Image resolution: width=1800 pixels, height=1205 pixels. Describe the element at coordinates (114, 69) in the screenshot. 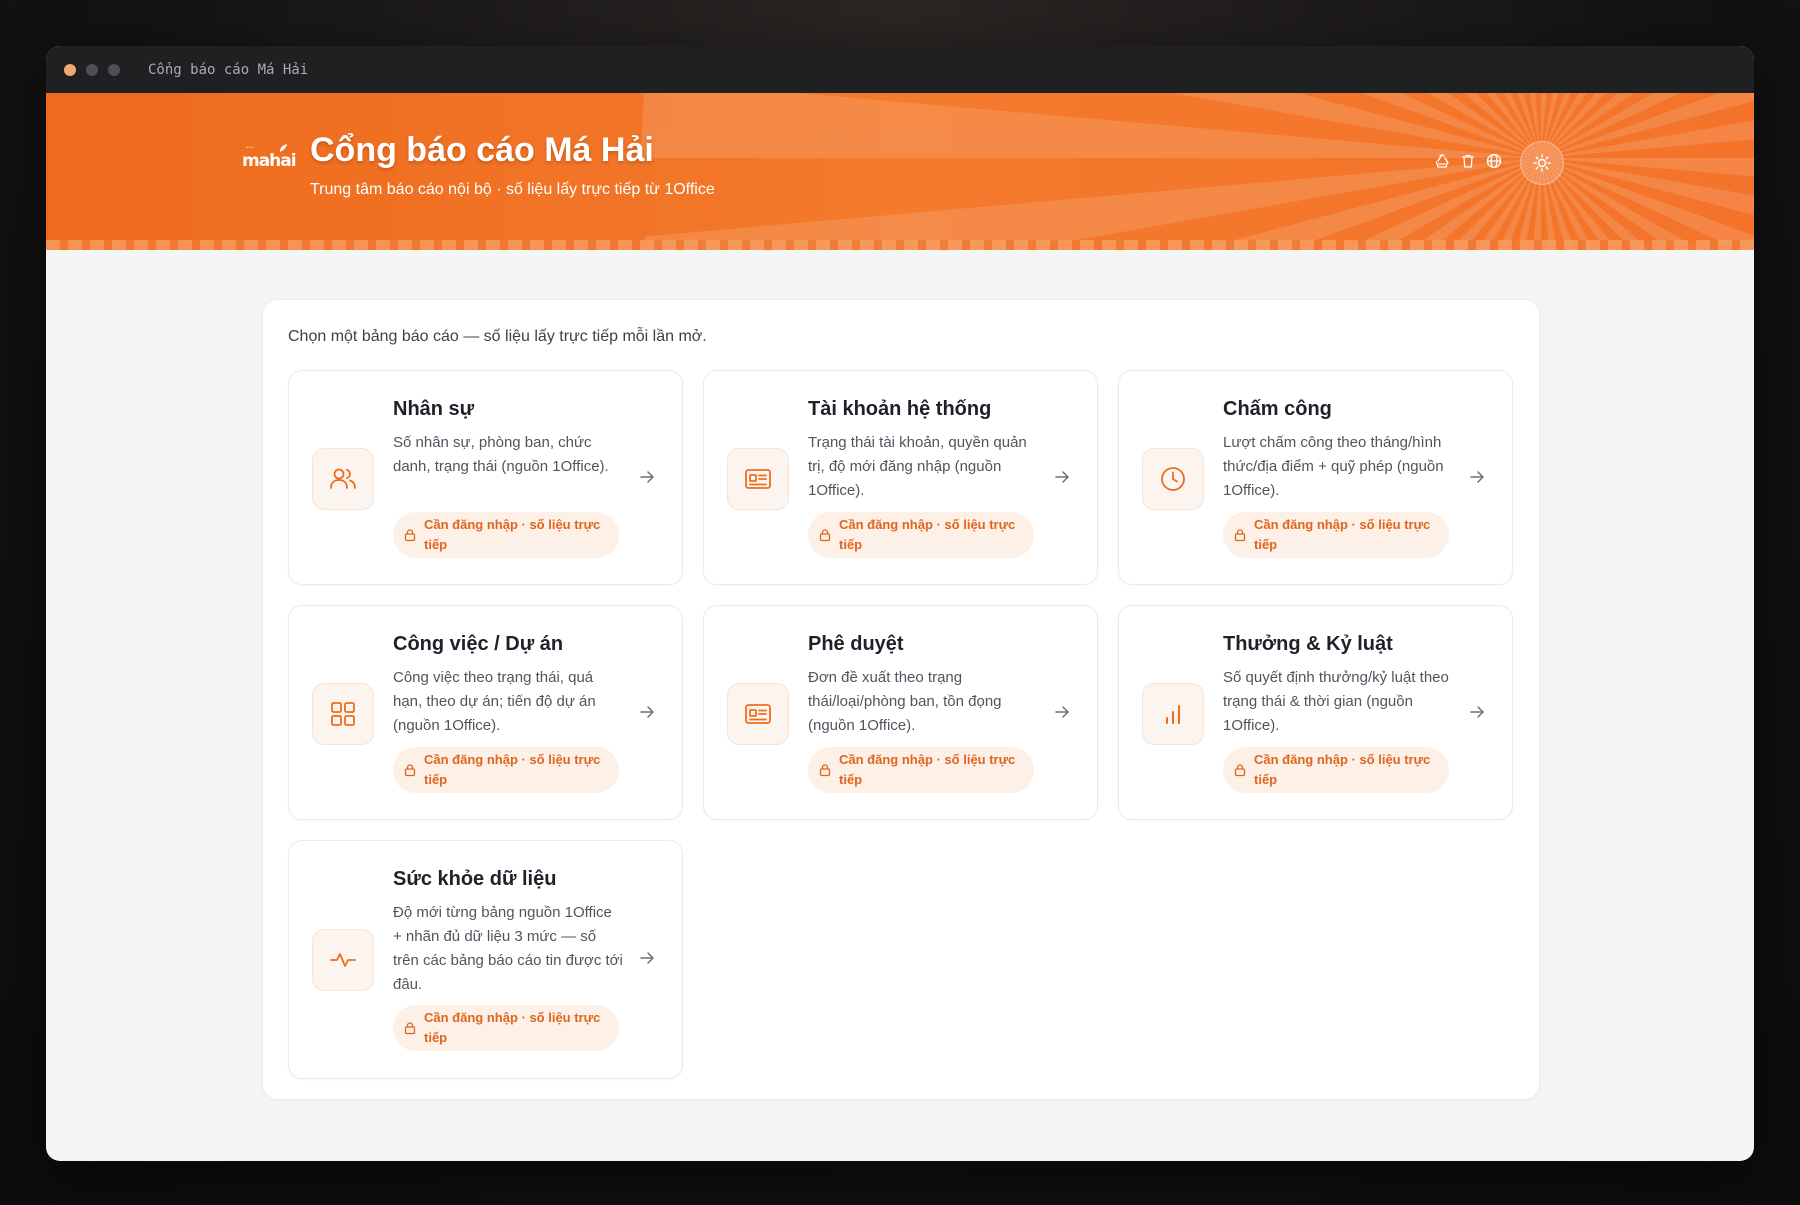

I see `maximize-window-button` at that location.